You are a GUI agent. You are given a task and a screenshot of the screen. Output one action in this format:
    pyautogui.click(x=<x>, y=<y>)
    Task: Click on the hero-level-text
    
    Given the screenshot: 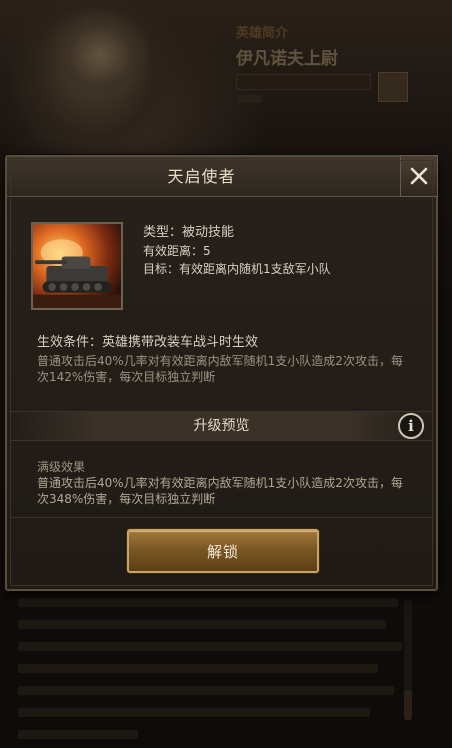 What is the action you would take?
    pyautogui.click(x=250, y=99)
    